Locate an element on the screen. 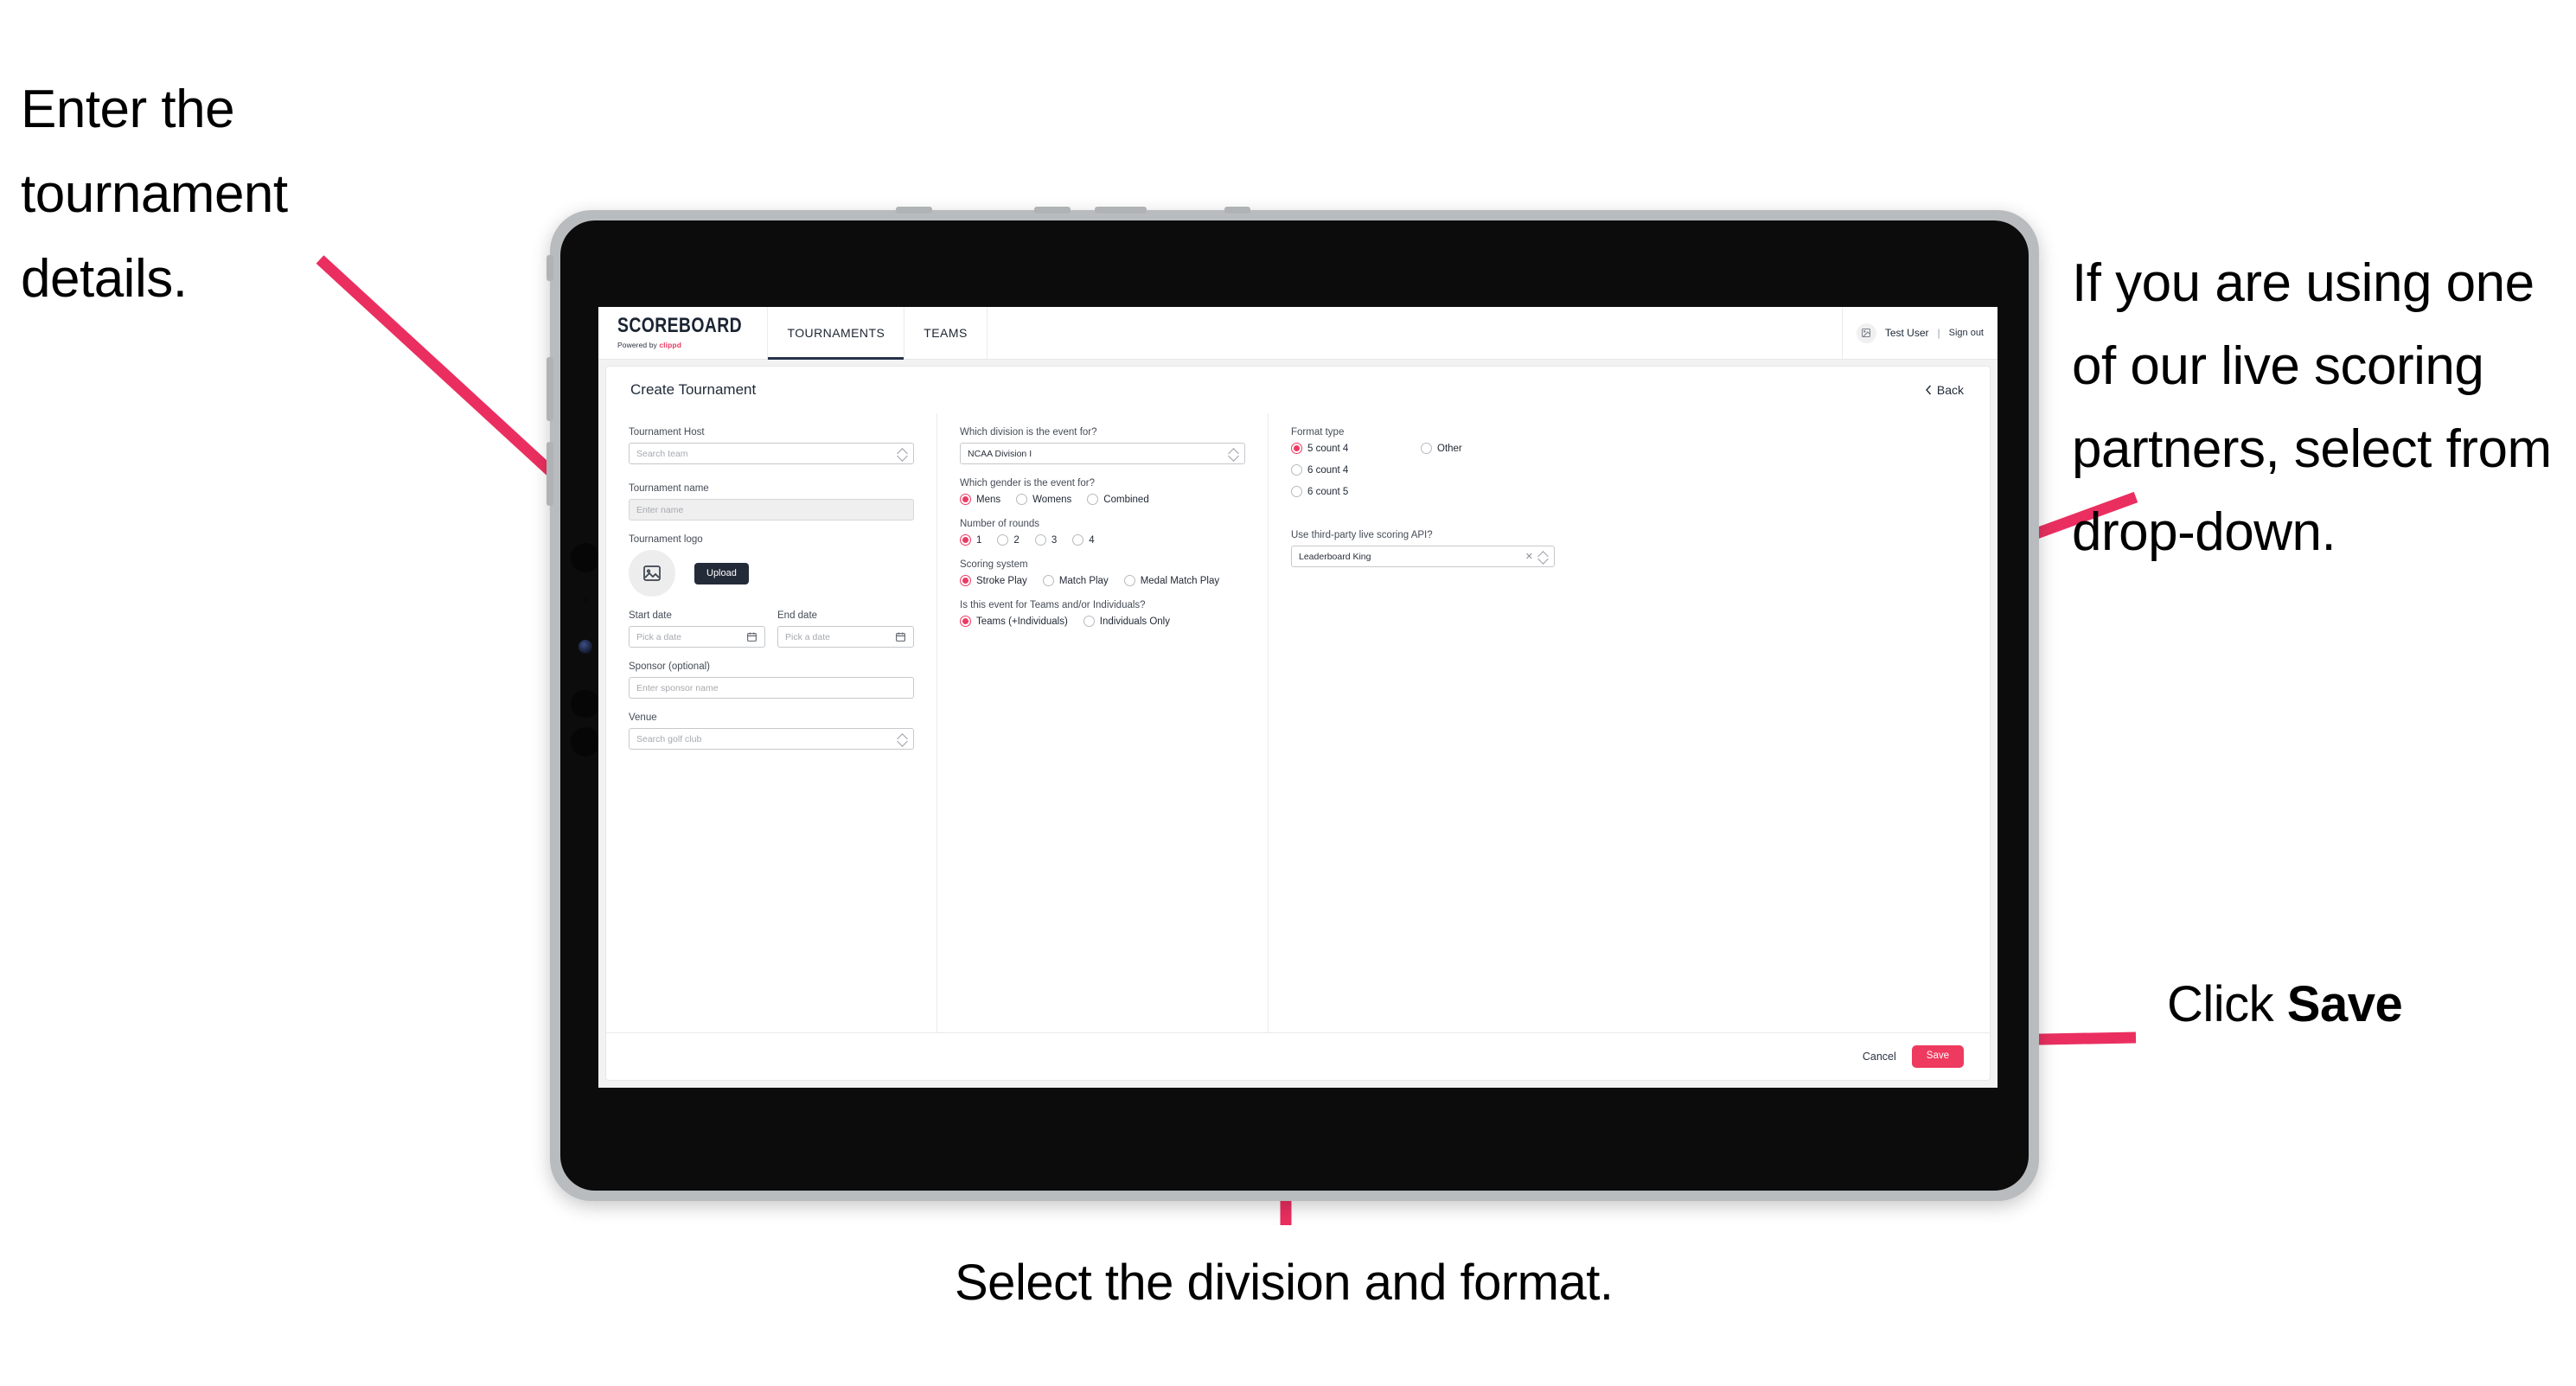 The image size is (2576, 1386). radio-gender-mens: Mens is located at coordinates (980, 500).